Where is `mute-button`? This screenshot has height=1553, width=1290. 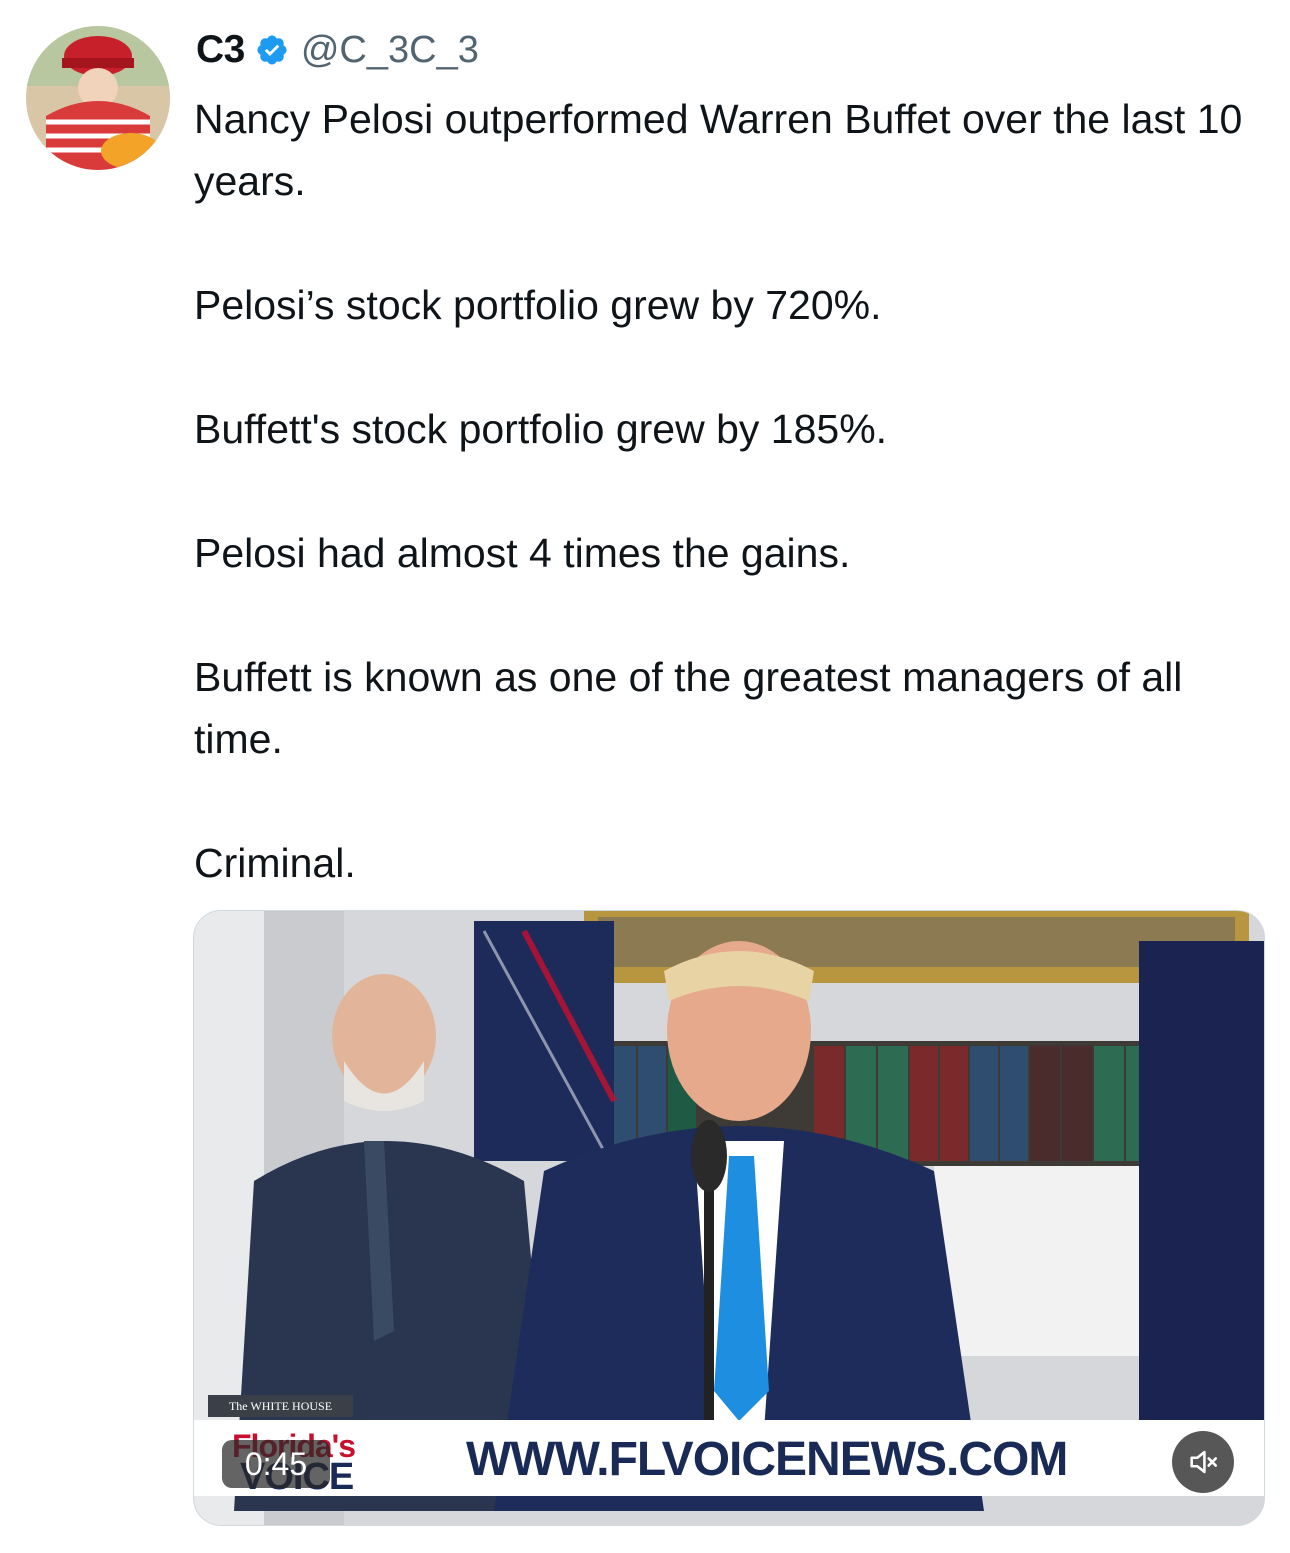 mute-button is located at coordinates (1203, 1462).